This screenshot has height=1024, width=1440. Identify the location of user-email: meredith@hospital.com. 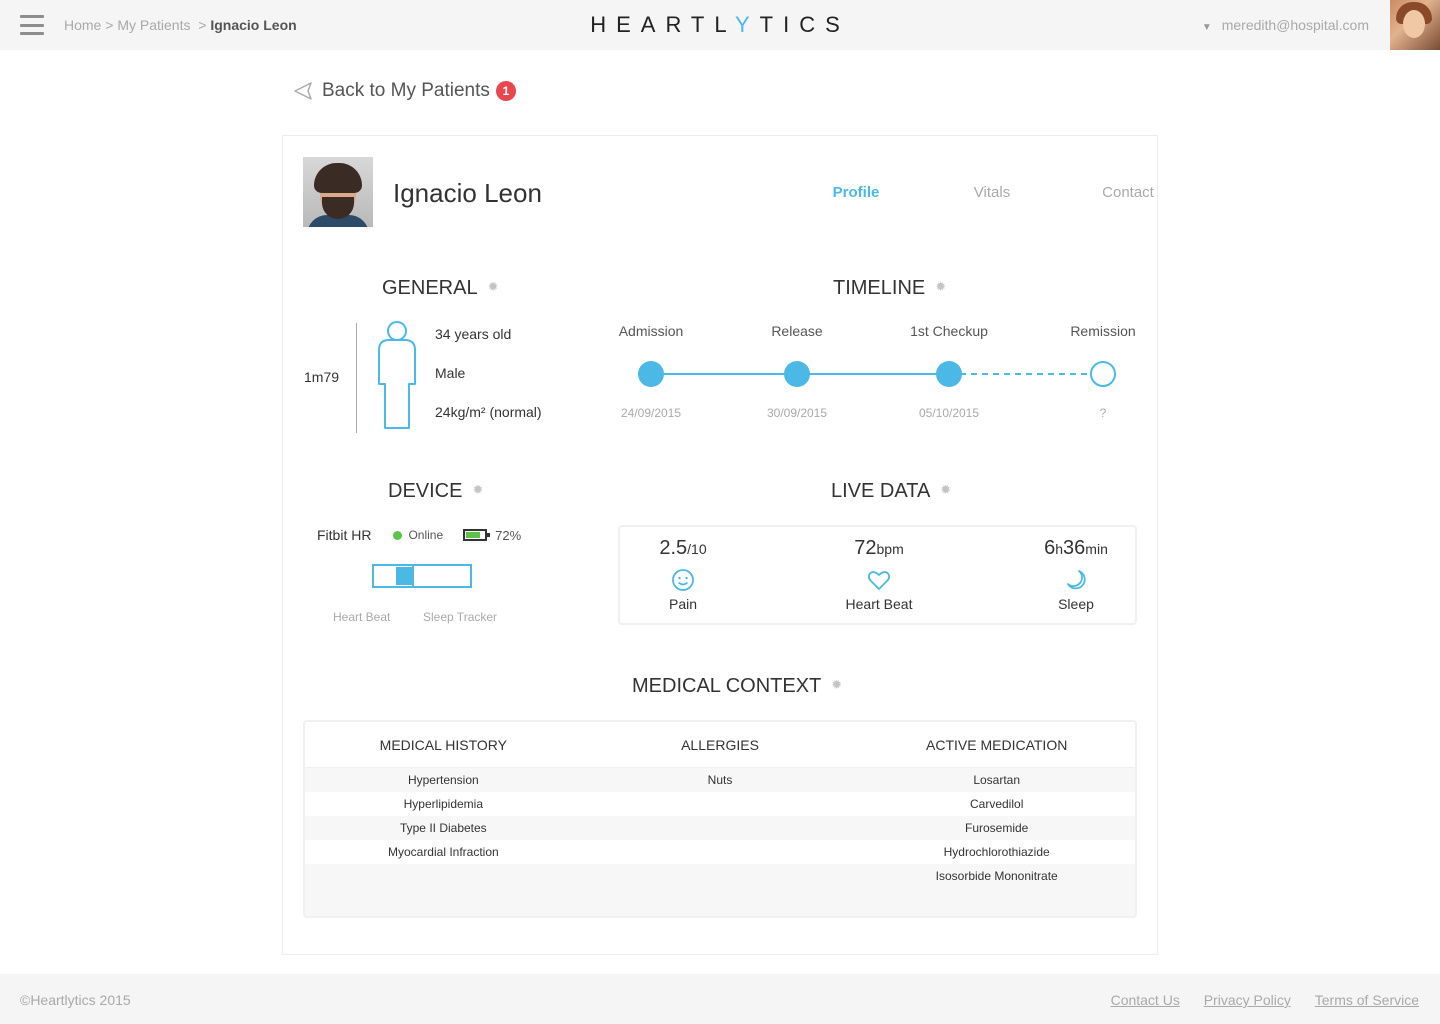
(1295, 25).